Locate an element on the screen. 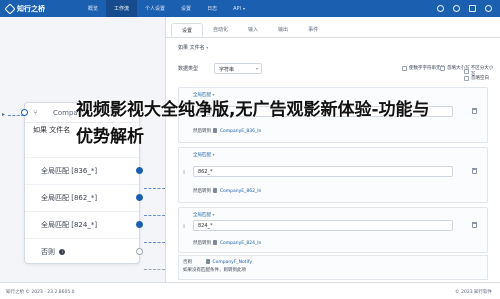 This screenshot has width=500, height=299. else-connection-line is located at coordinates (154, 269).